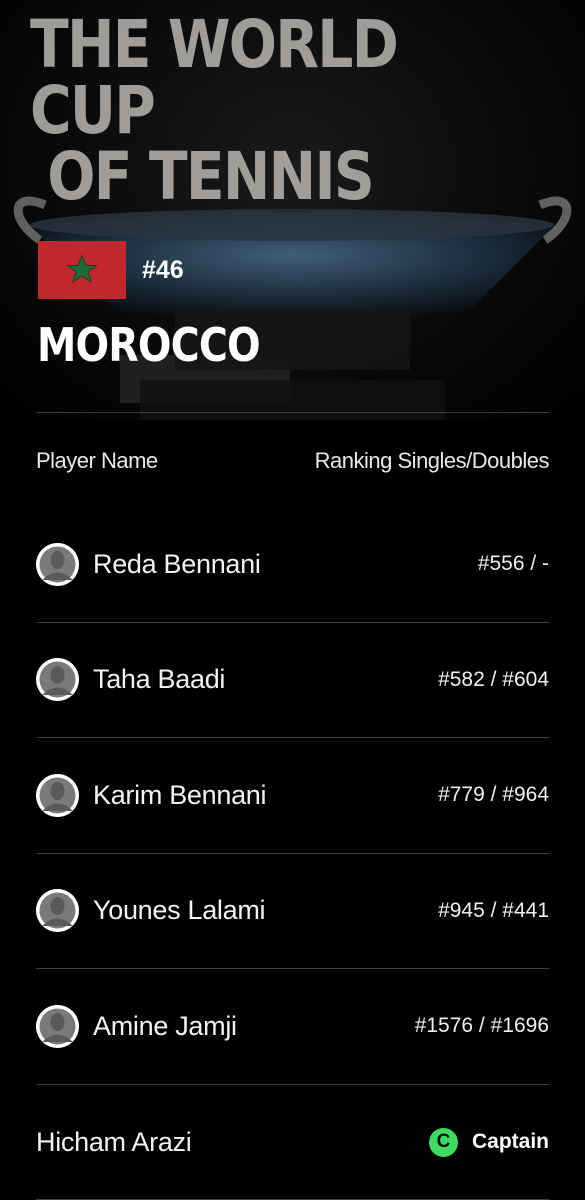  What do you see at coordinates (293, 461) in the screenshot?
I see `table-header: Player Name Ranking Singles/Doubles` at bounding box center [293, 461].